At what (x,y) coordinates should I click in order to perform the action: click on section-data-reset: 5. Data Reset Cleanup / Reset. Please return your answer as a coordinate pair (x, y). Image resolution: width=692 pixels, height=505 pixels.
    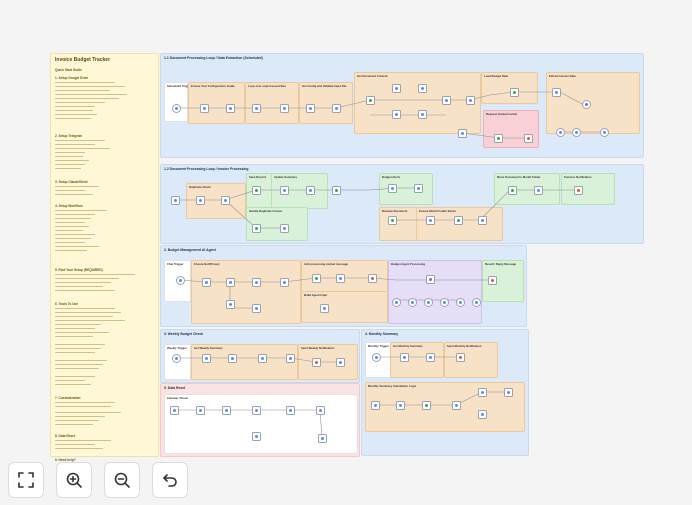
    Looking at the image, I should click on (260, 420).